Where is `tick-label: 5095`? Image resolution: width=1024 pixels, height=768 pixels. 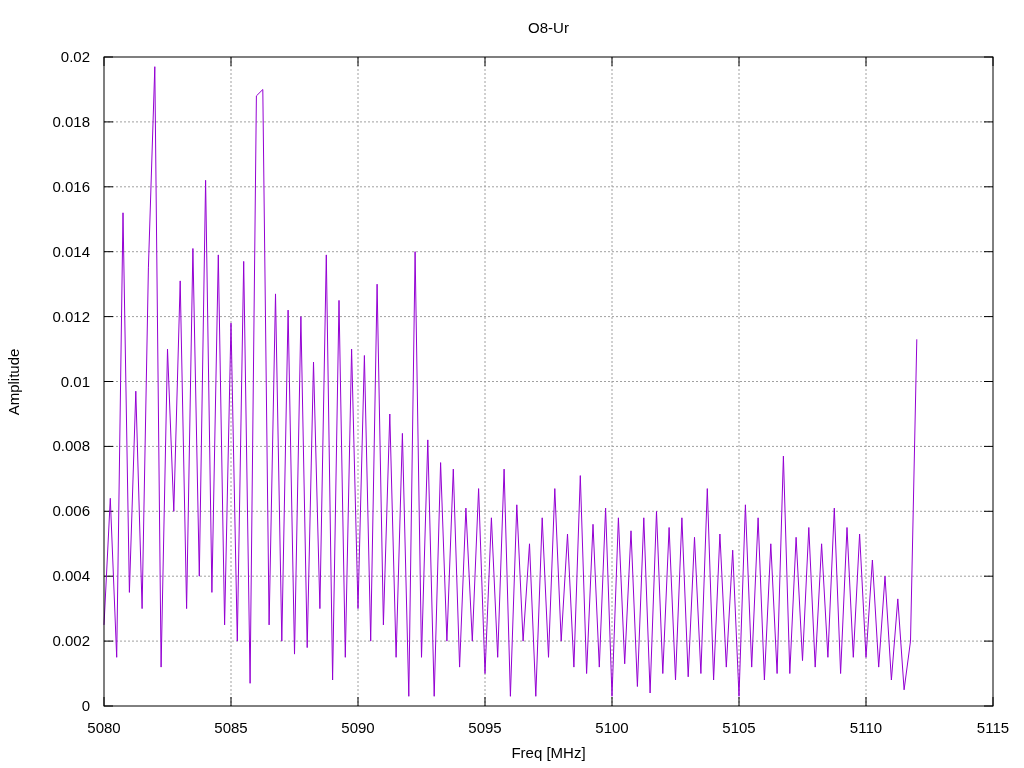 tick-label: 5095 is located at coordinates (485, 727).